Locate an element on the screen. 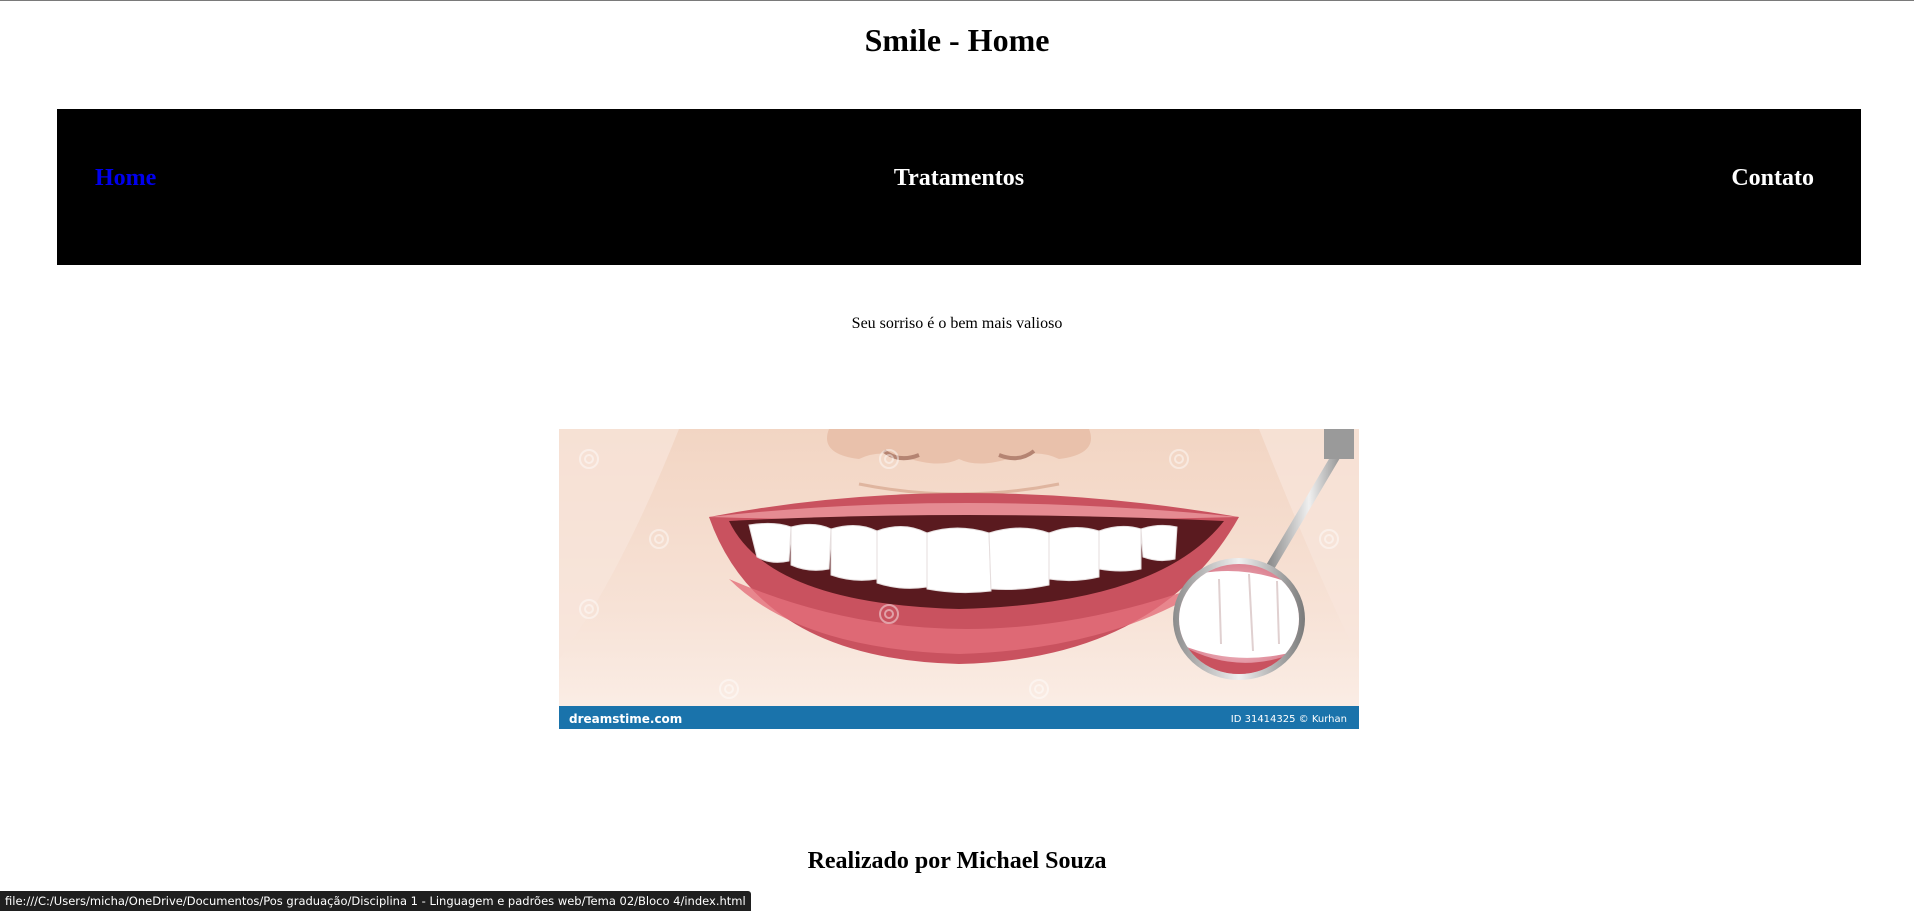  nav-center-slot: Tratamentos is located at coordinates (959, 178).